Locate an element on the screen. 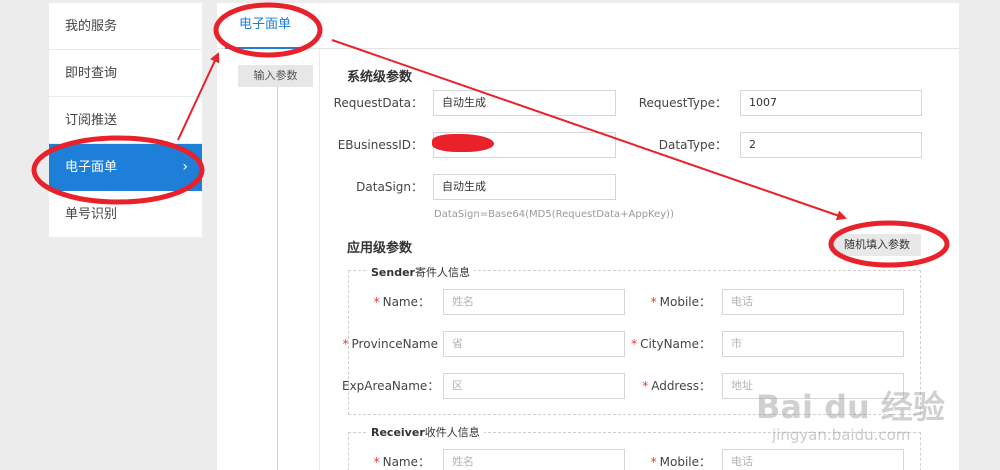 The height and width of the screenshot is (470, 1000). sender-name-label: * Name： is located at coordinates (386, 302).